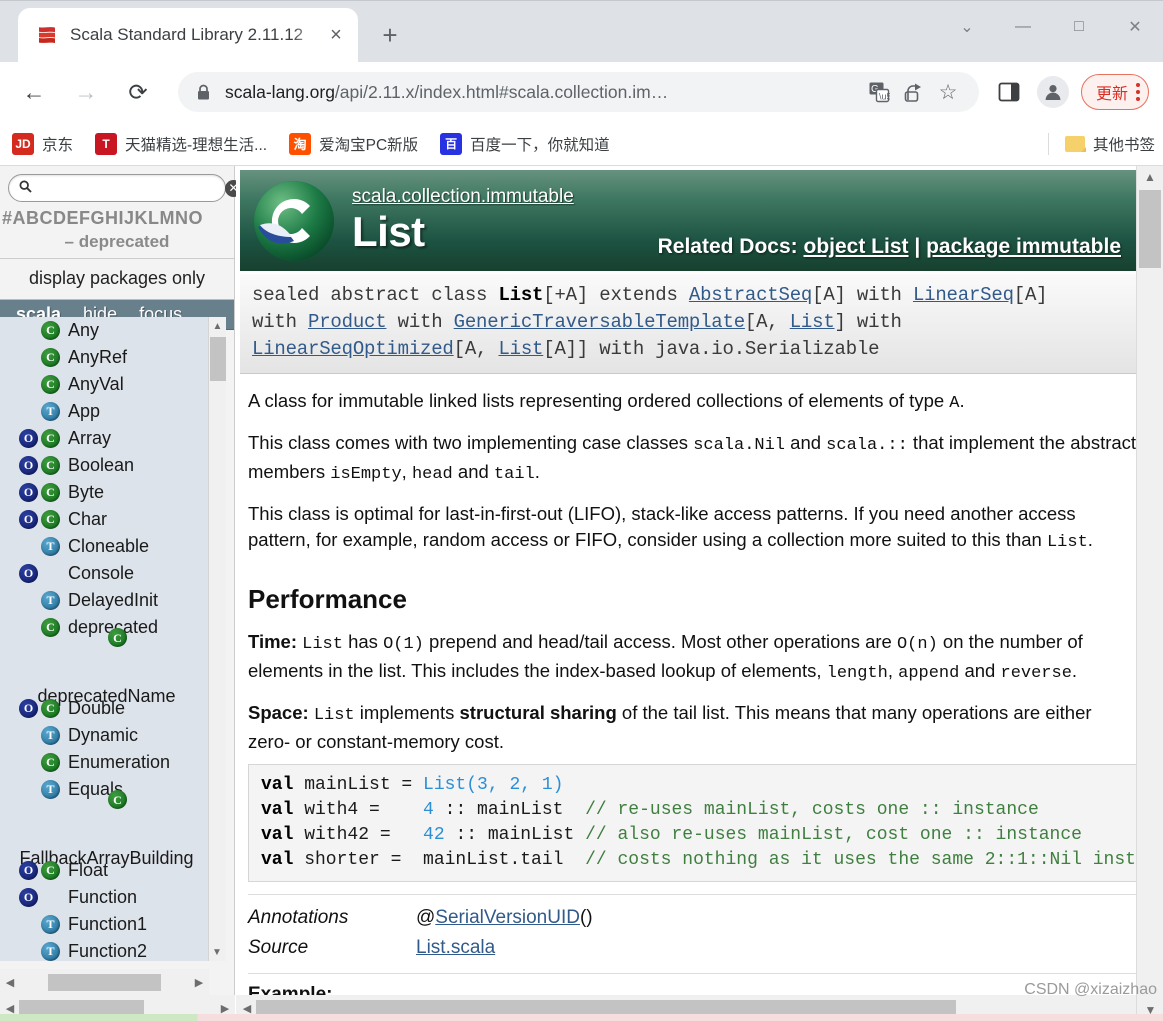  I want to click on maximize-icon: □, so click(1079, 27).